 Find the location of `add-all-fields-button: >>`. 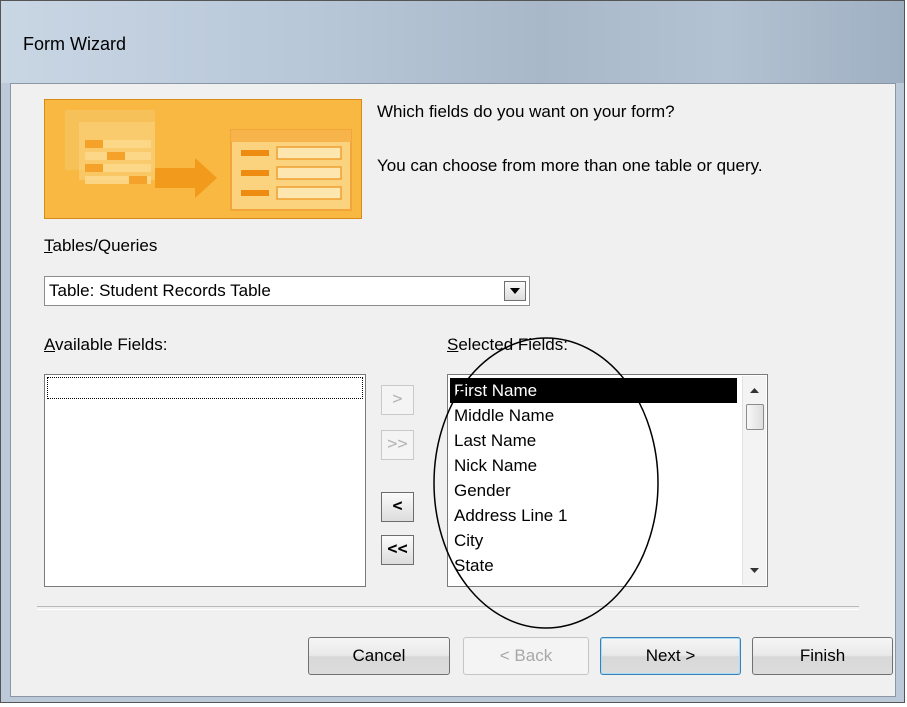

add-all-fields-button: >> is located at coordinates (397, 445).